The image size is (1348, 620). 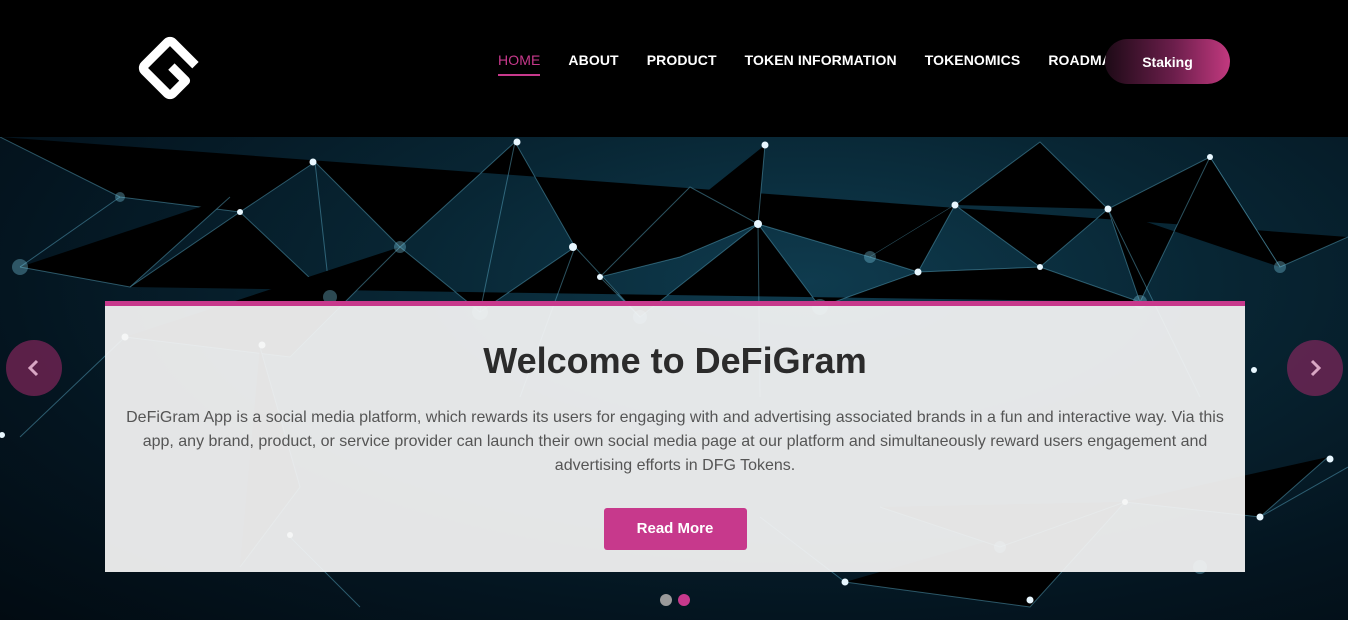 I want to click on chevron-left-icon, so click(x=33, y=368).